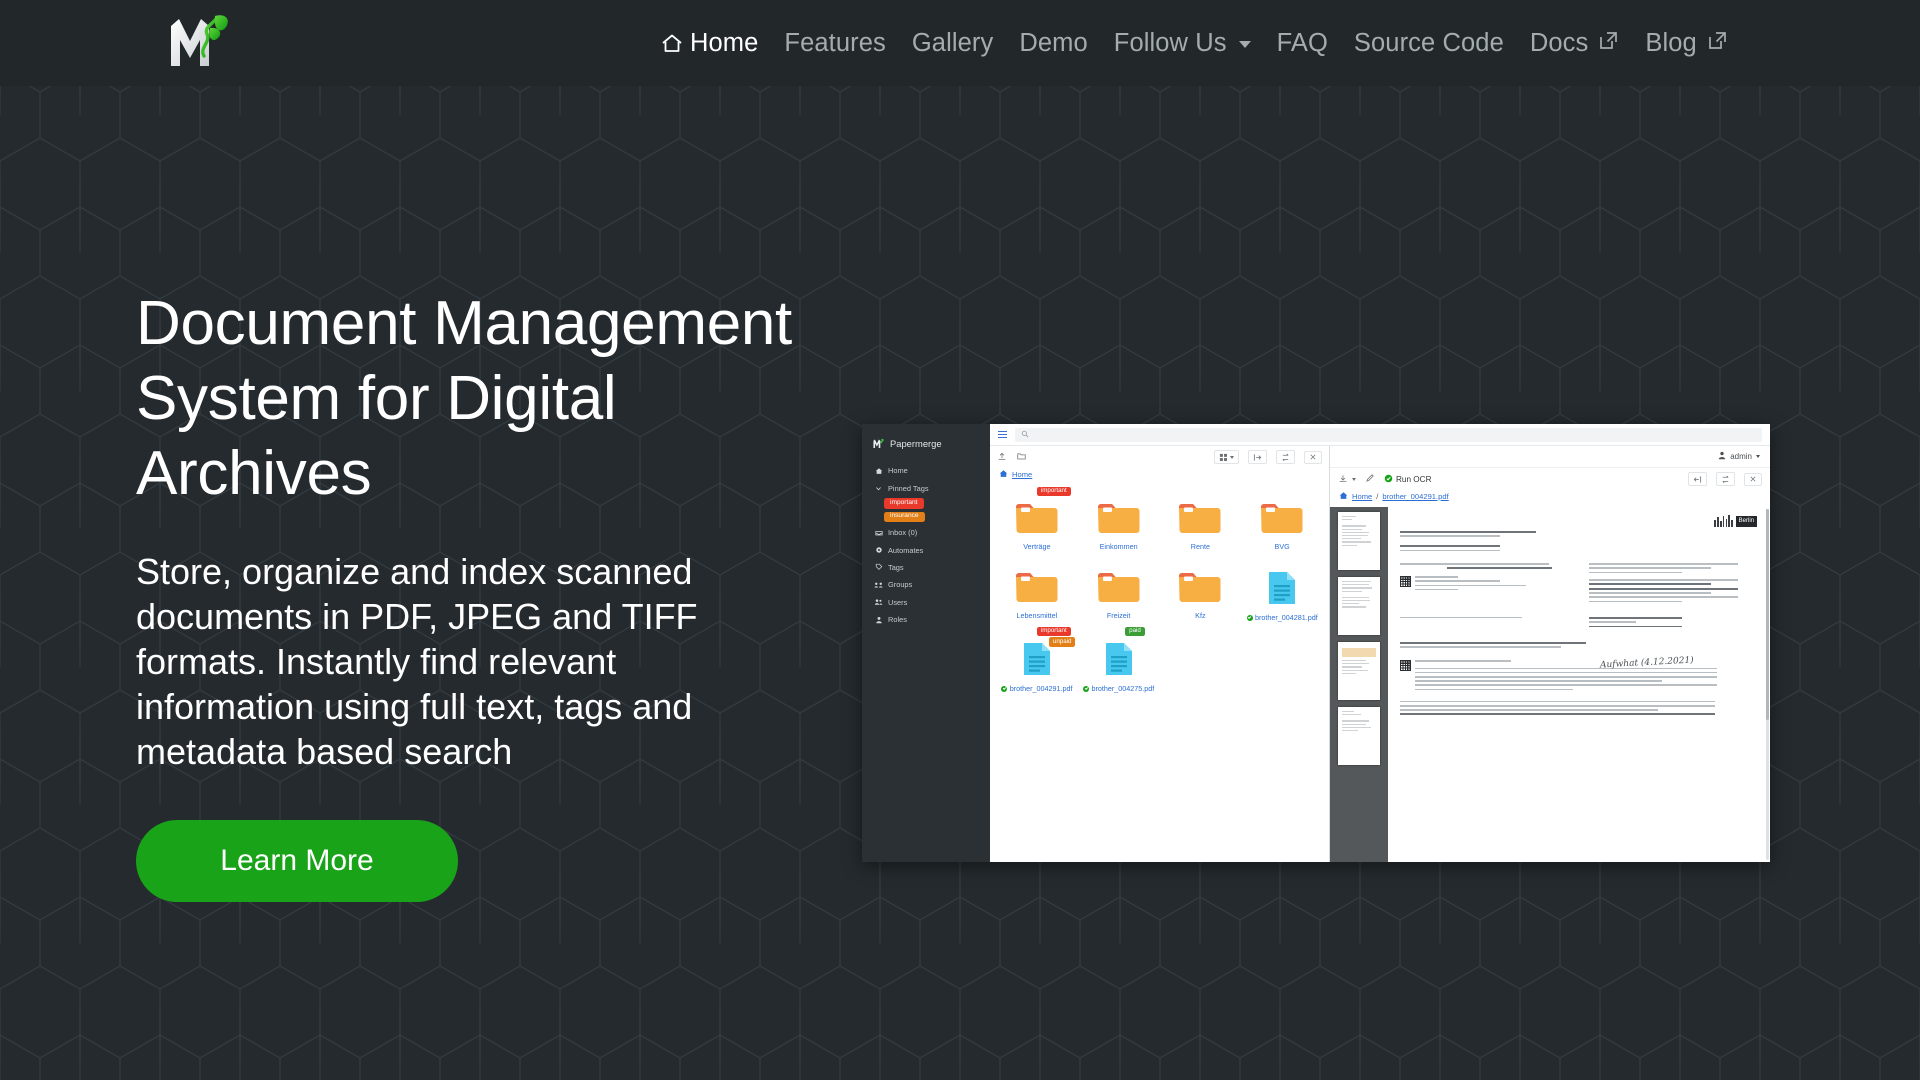  I want to click on breadcrumb-document: brother_004291.pdf, so click(1415, 496).